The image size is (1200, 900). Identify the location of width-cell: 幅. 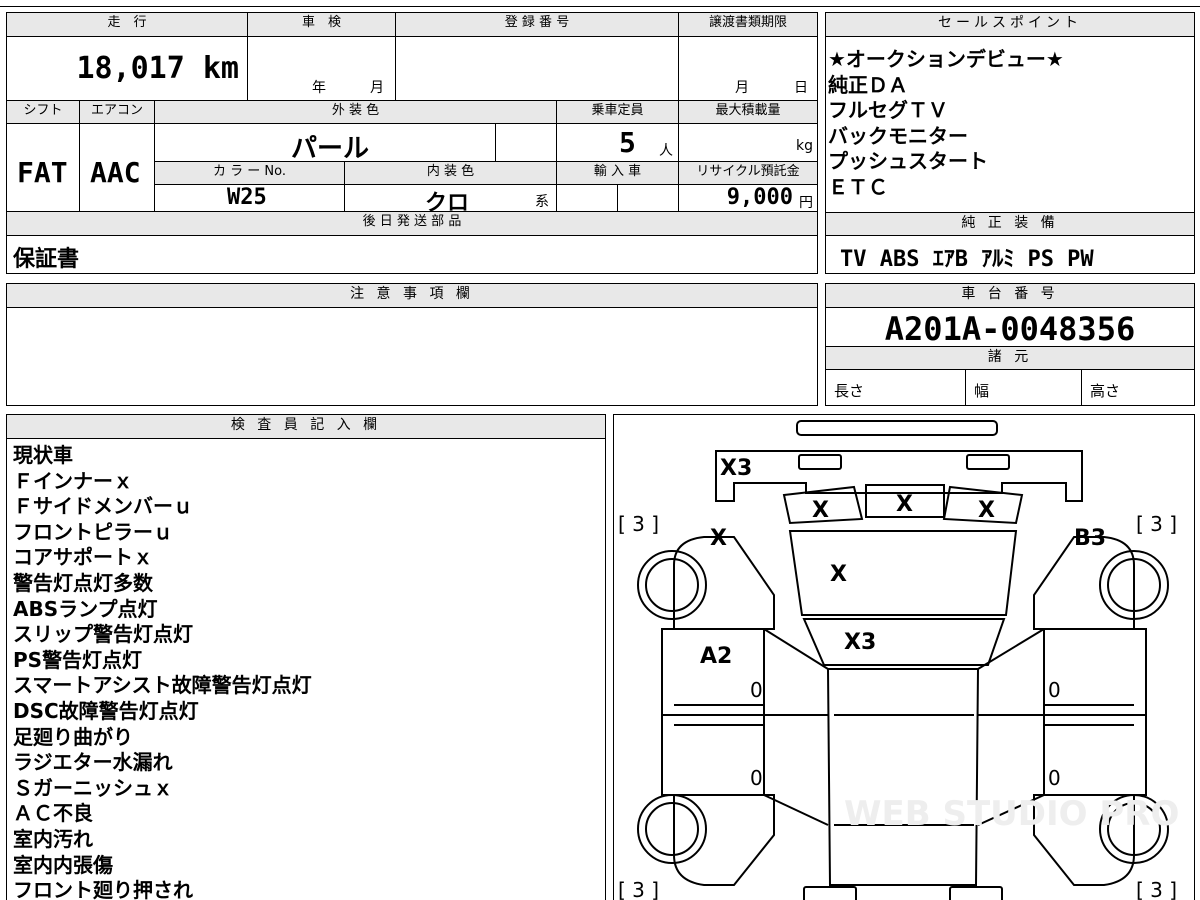
(1024, 387).